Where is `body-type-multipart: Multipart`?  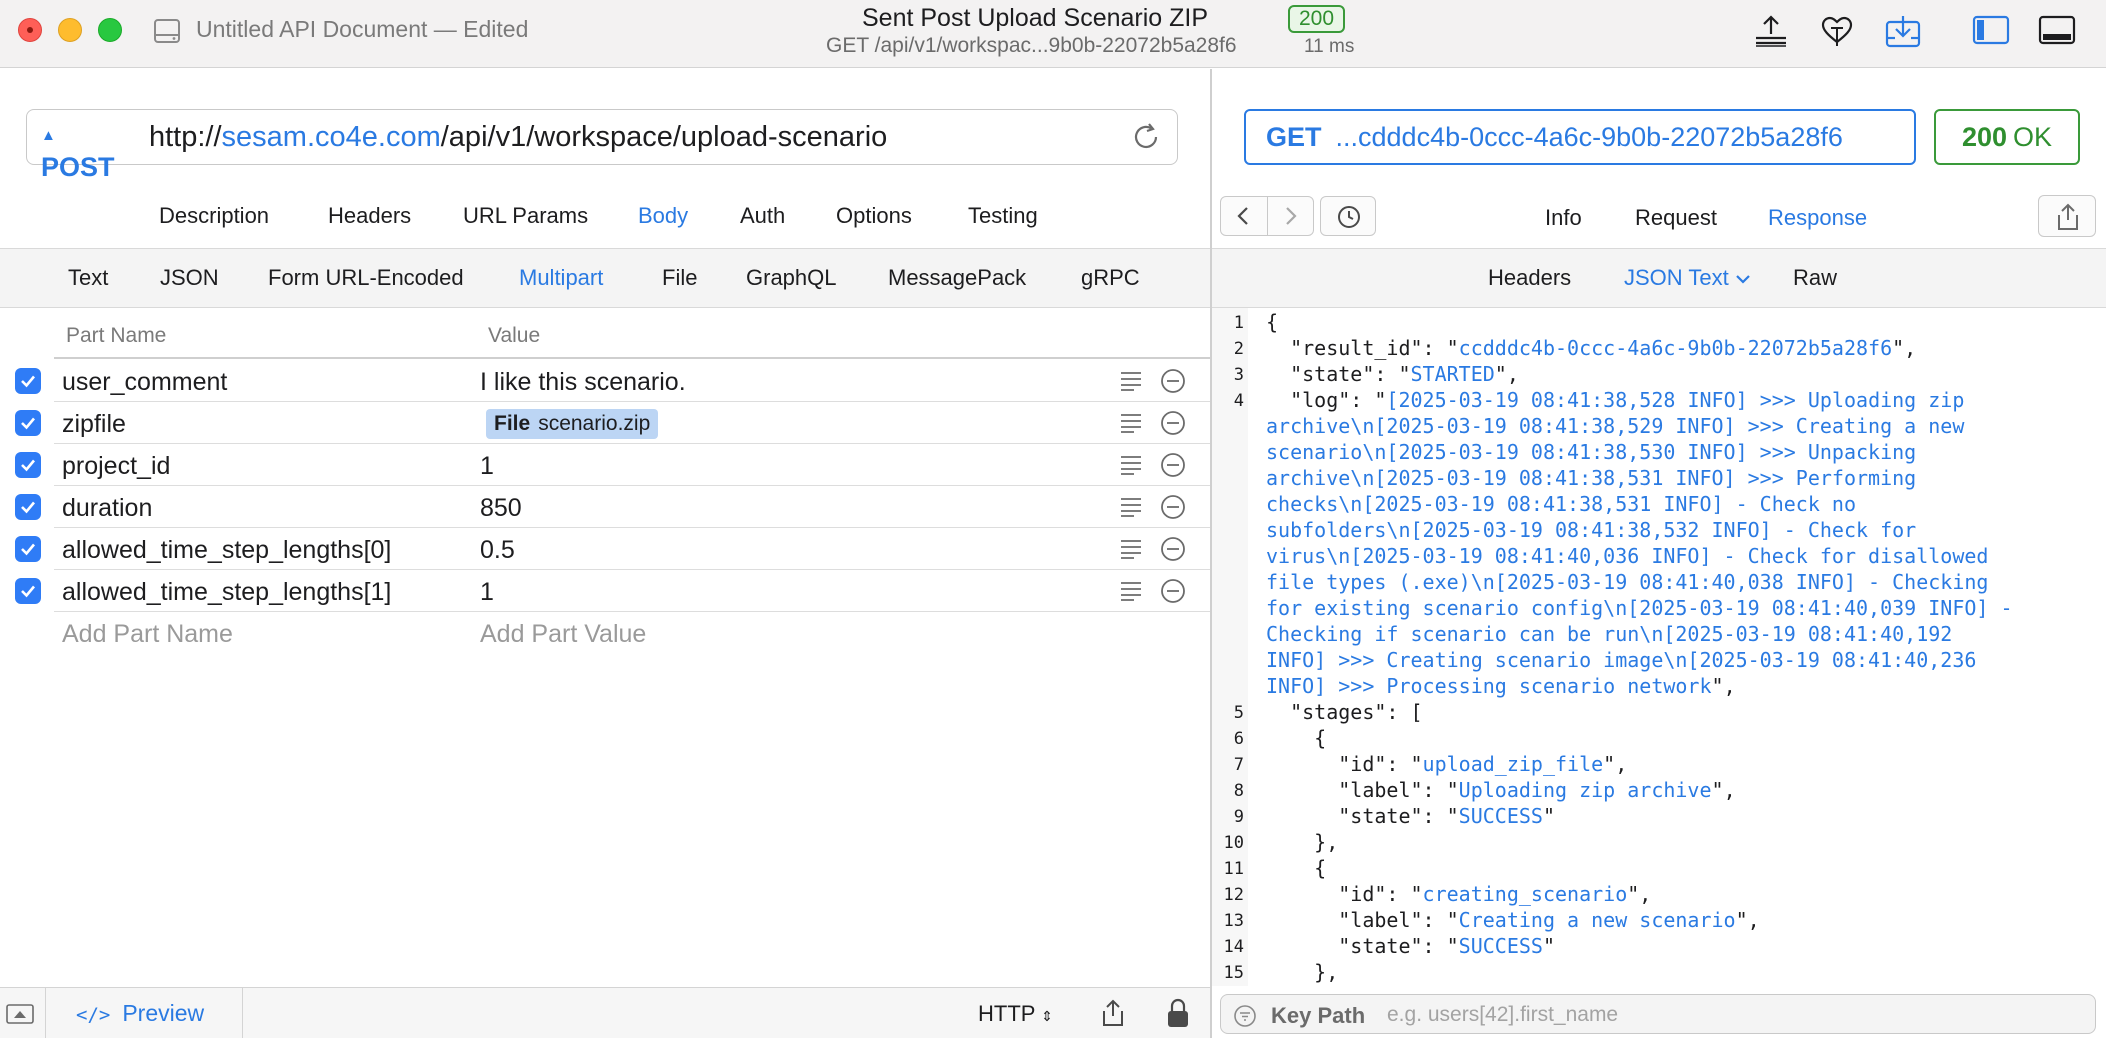
body-type-multipart: Multipart is located at coordinates (561, 278).